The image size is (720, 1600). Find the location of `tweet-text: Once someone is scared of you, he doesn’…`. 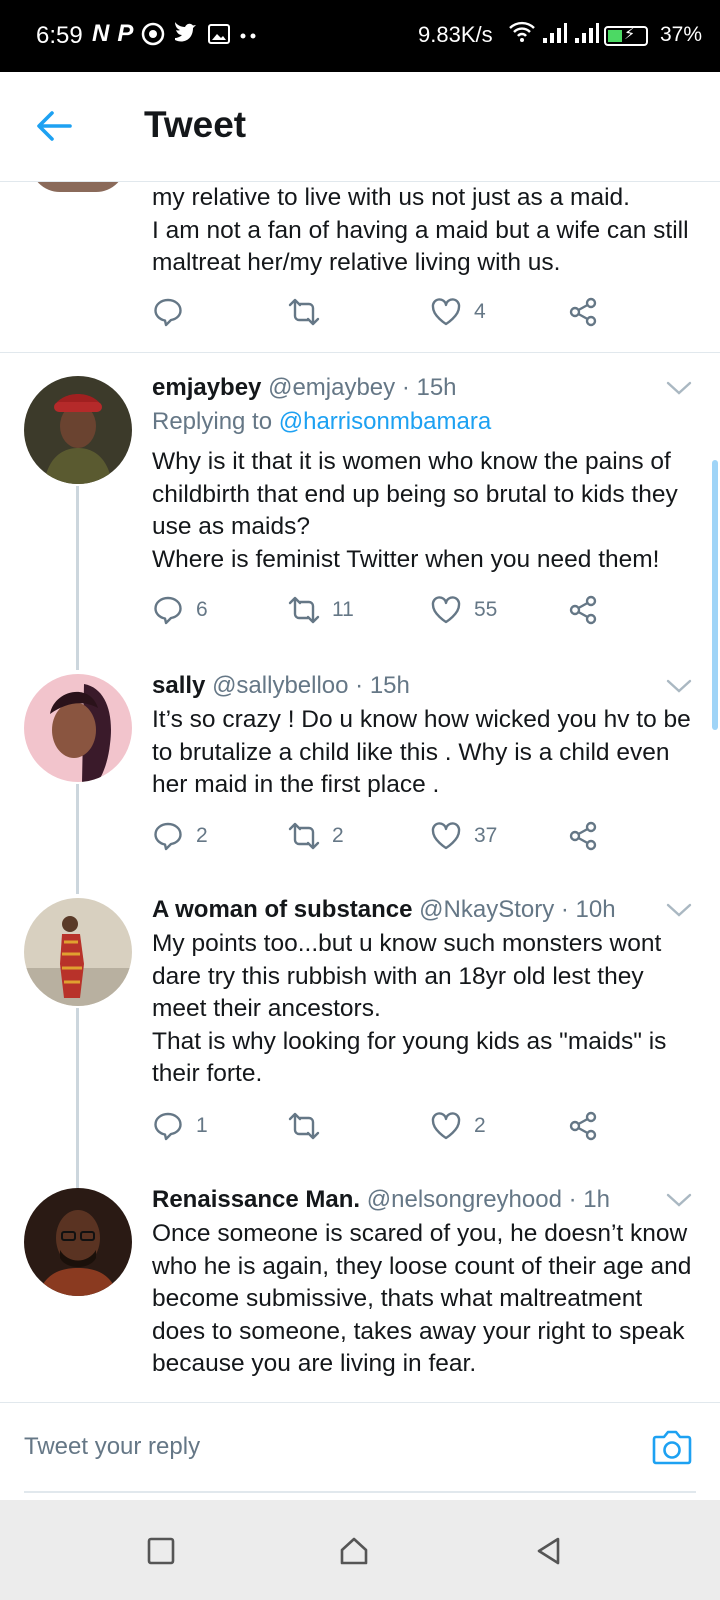

tweet-text: Once someone is scared of you, he doesn’… is located at coordinates (422, 1298).